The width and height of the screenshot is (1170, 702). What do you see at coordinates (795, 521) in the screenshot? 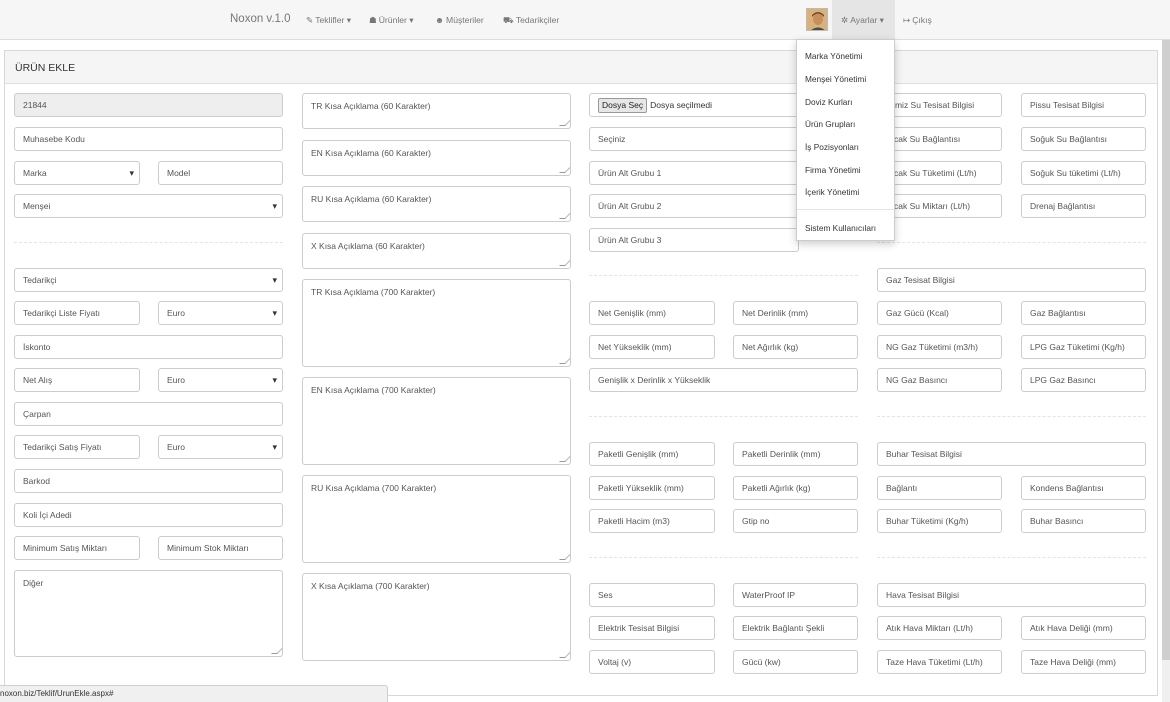
I see `gtip-field: Gtip no` at bounding box center [795, 521].